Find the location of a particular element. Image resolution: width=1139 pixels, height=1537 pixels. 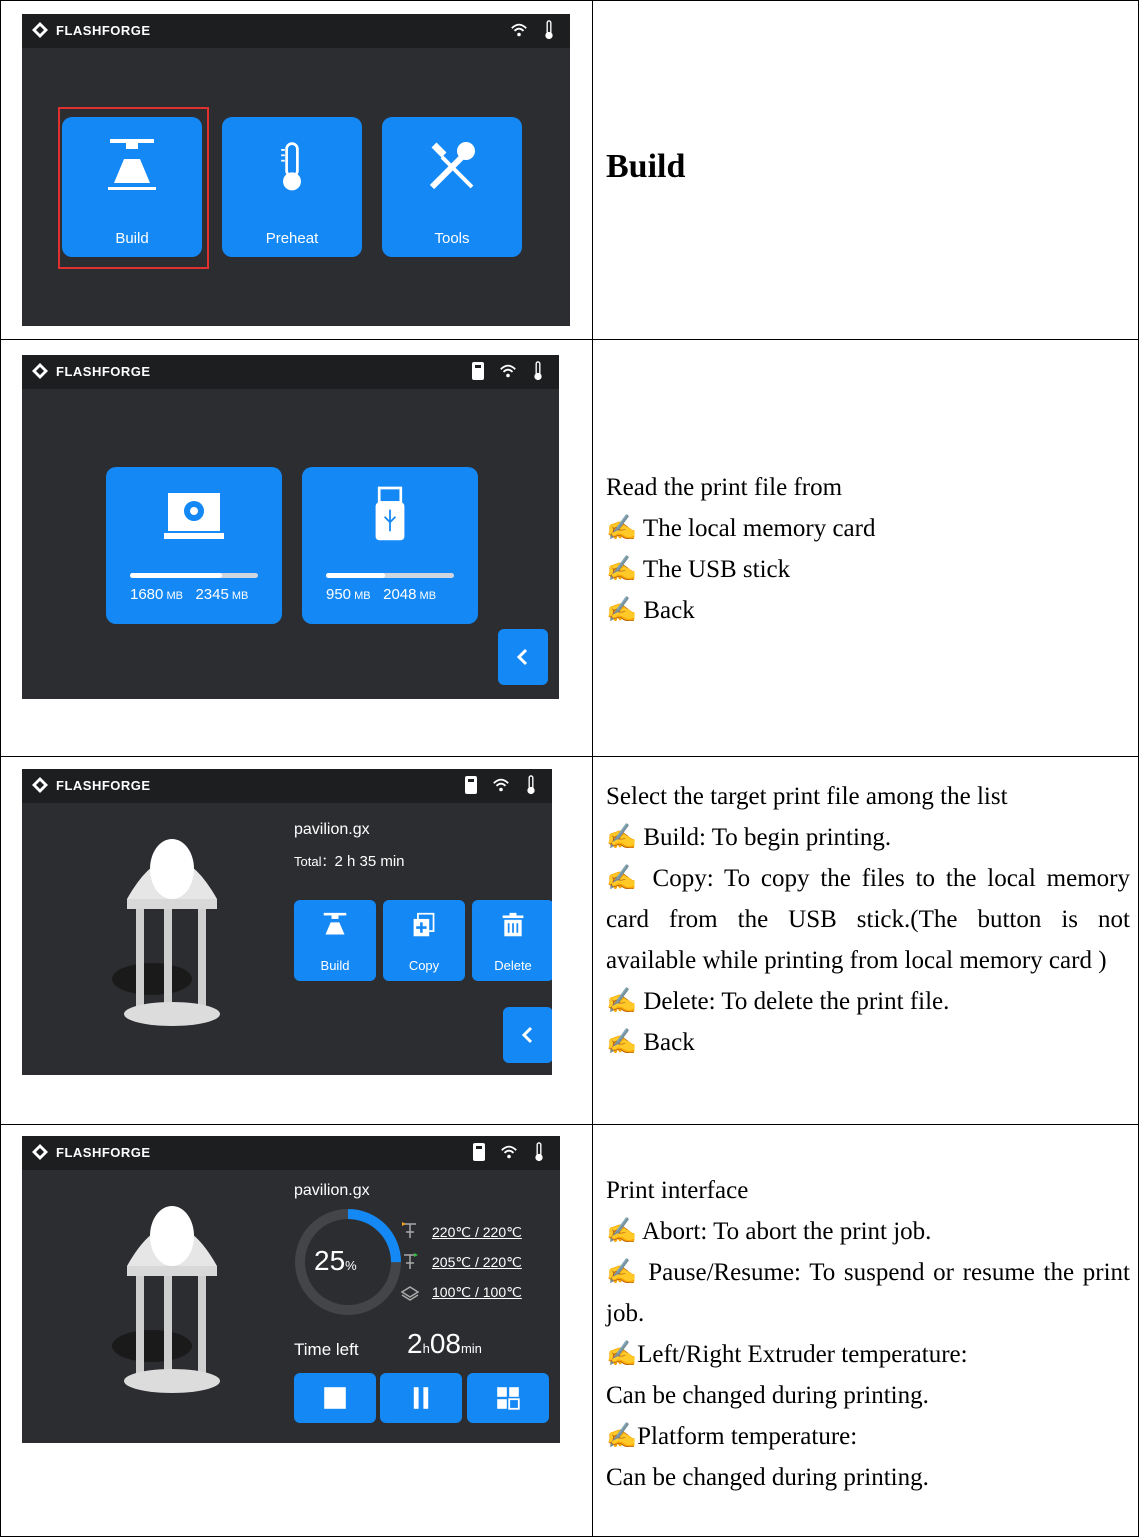

copy-button-label: Copy is located at coordinates (424, 965).